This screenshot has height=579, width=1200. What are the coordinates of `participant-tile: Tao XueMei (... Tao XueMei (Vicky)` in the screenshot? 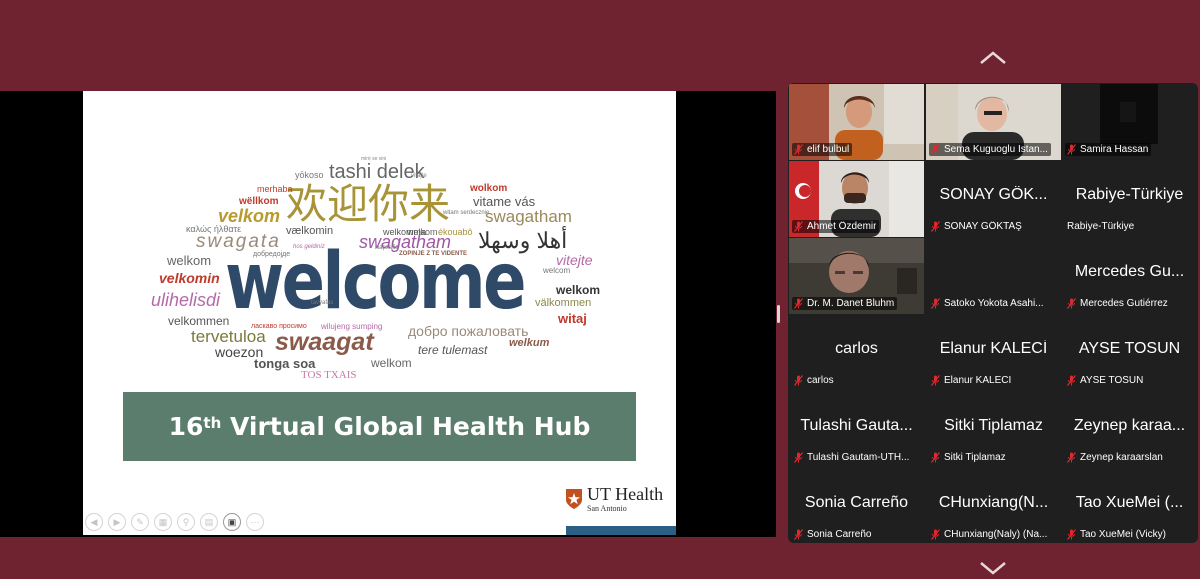 It's located at (1129, 506).